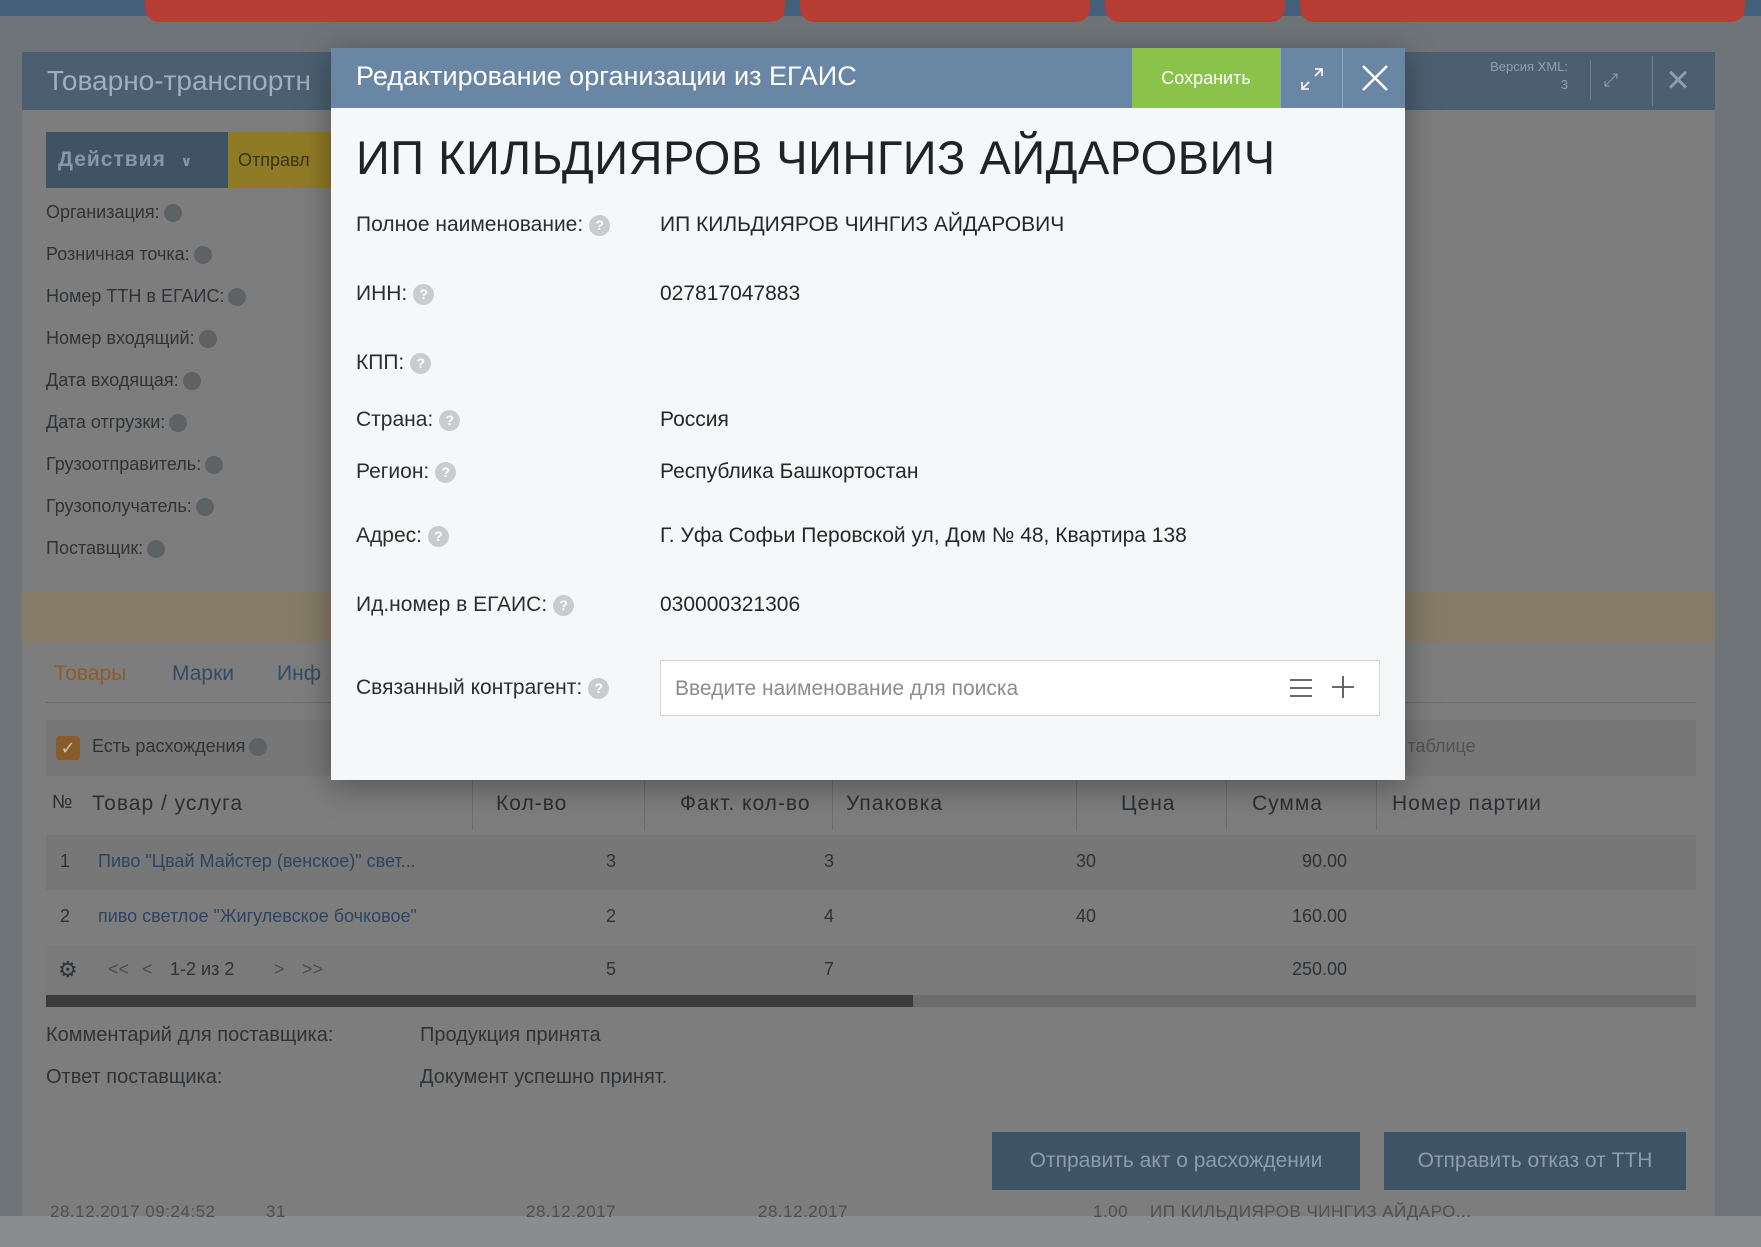  What do you see at coordinates (65, 916) in the screenshot?
I see `row-number: 2` at bounding box center [65, 916].